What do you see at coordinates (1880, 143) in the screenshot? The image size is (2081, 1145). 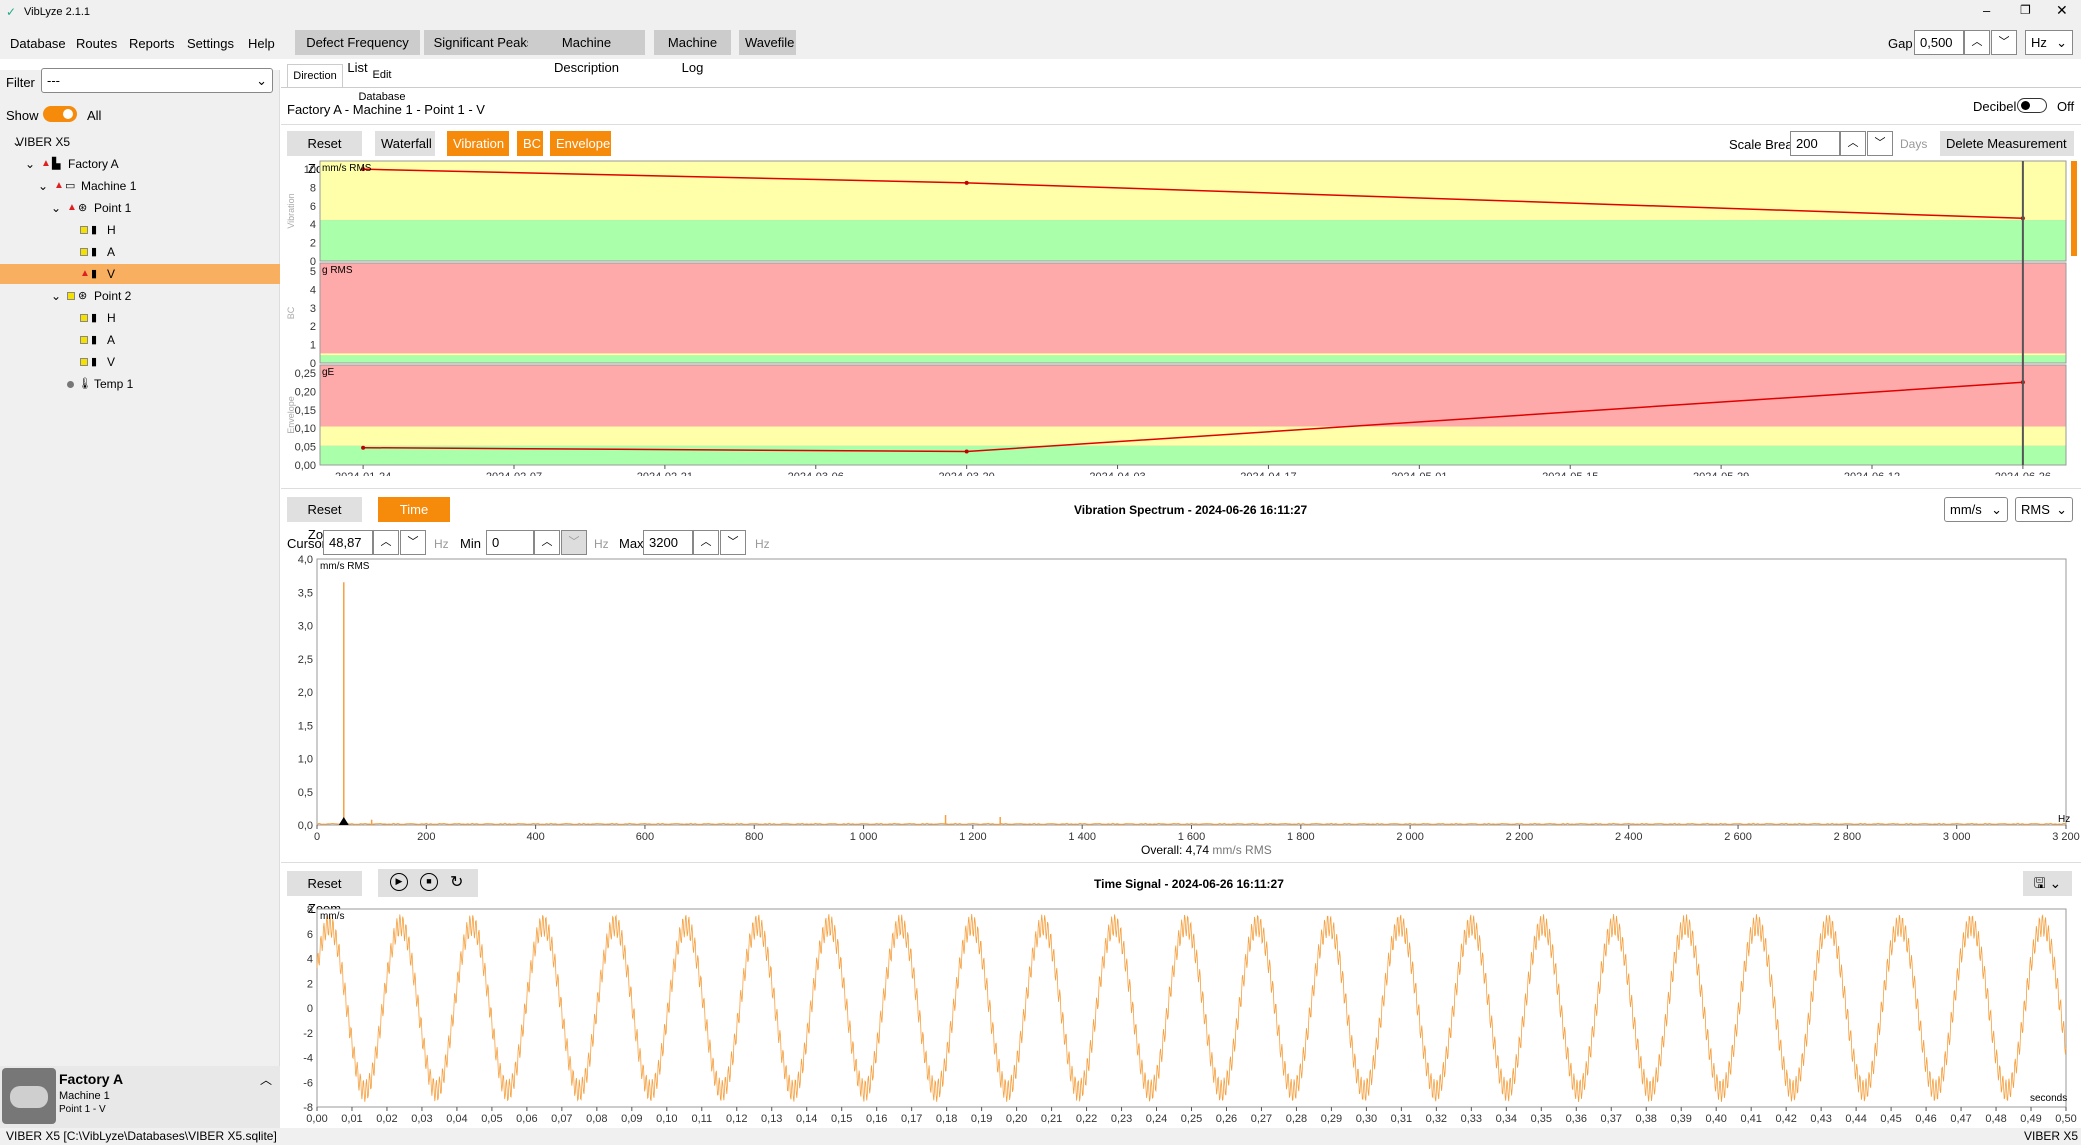 I see `scale-break-down-icon: ﹀` at bounding box center [1880, 143].